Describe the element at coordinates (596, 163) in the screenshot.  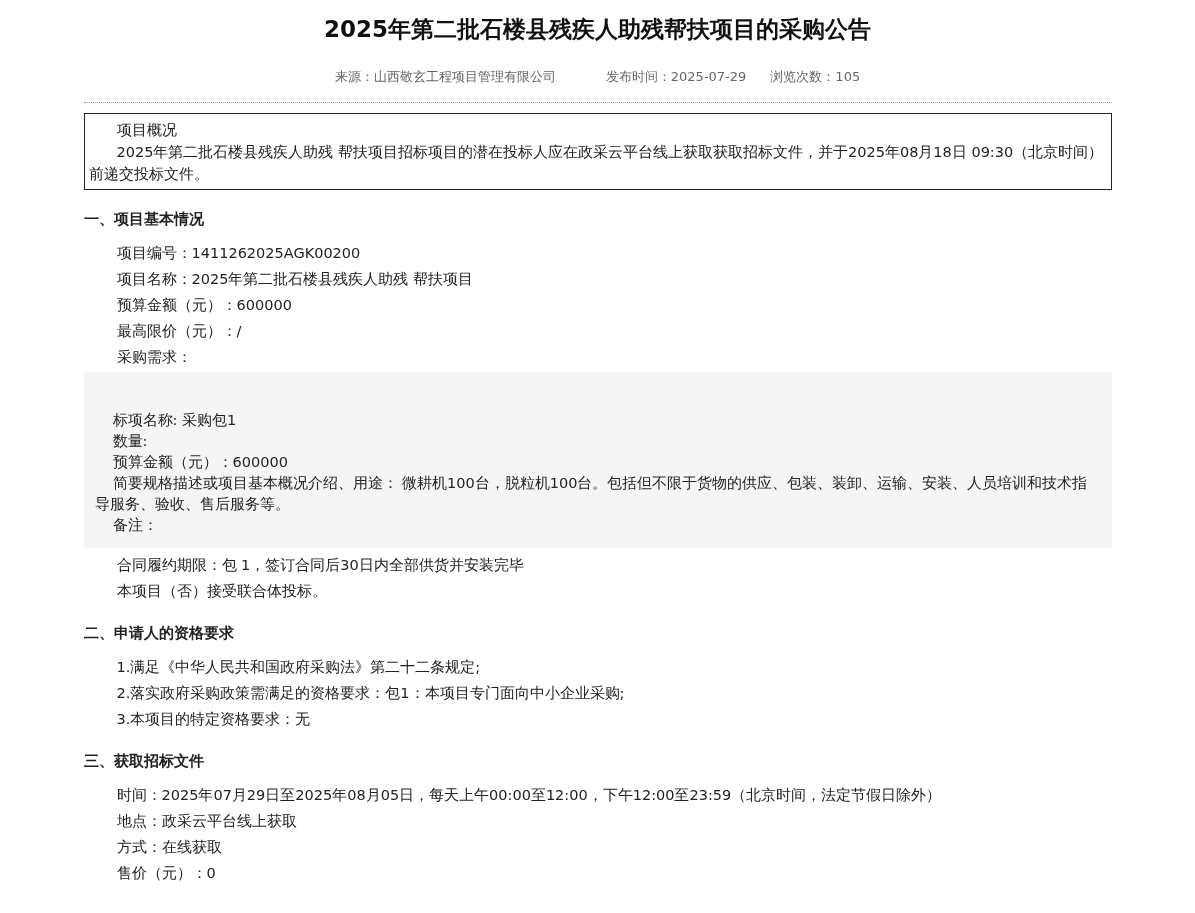
I see `overview-text: 2025年第二批石楼县残疾人助残 帮扶项目招标项目的潜在投标人应在政采云平台线上获取获取招标文件，并于2025年08月18日 09:30（北京时间）前递交投标文件。` at that location.